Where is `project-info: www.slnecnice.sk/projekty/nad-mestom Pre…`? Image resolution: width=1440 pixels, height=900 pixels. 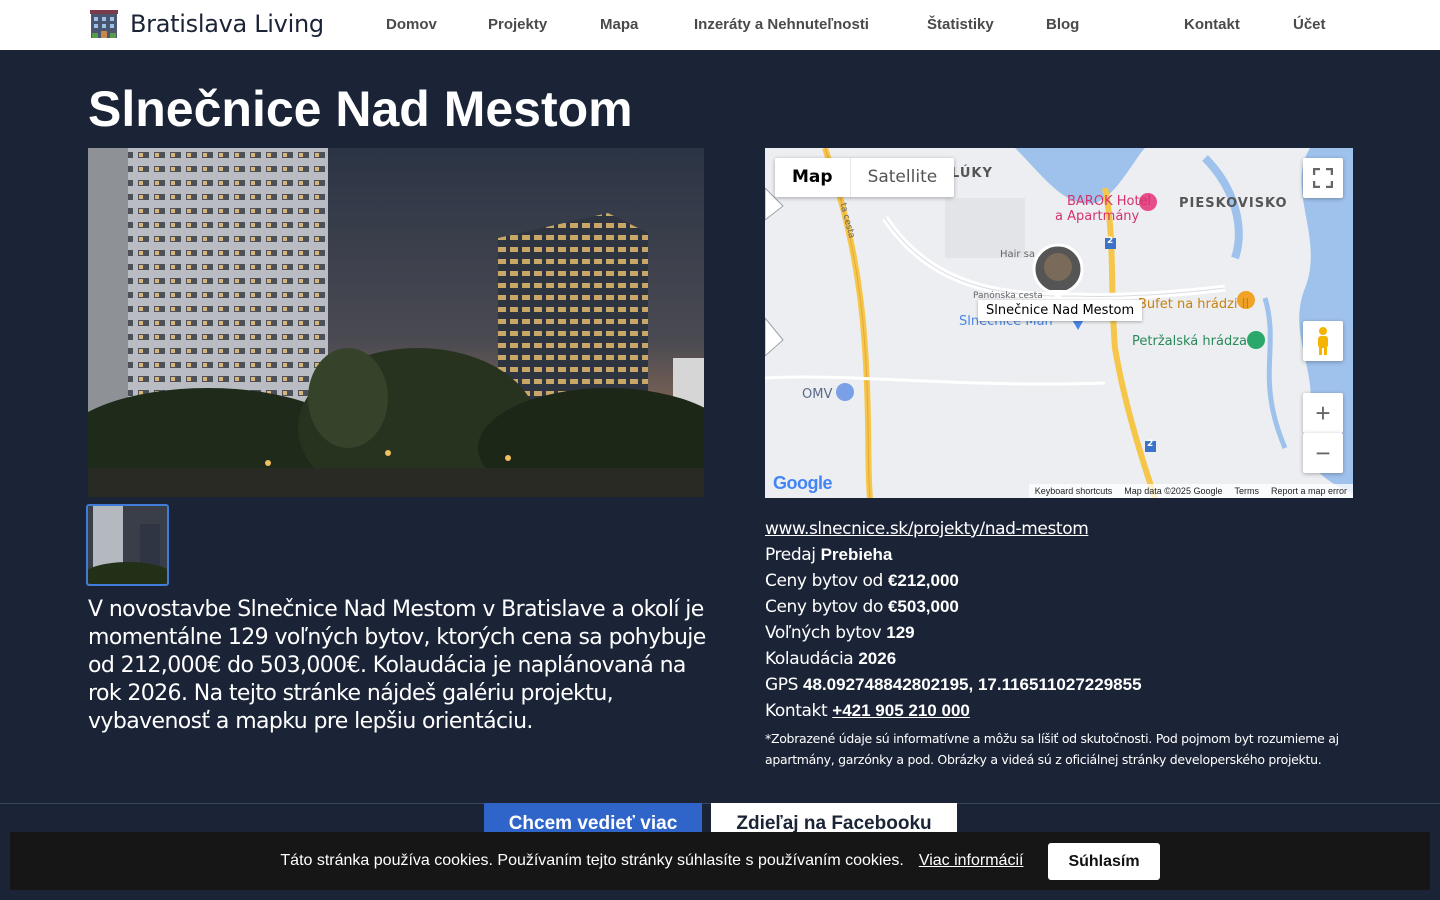 project-info: www.slnecnice.sk/projekty/nad-mestom Pre… is located at coordinates (1060, 643).